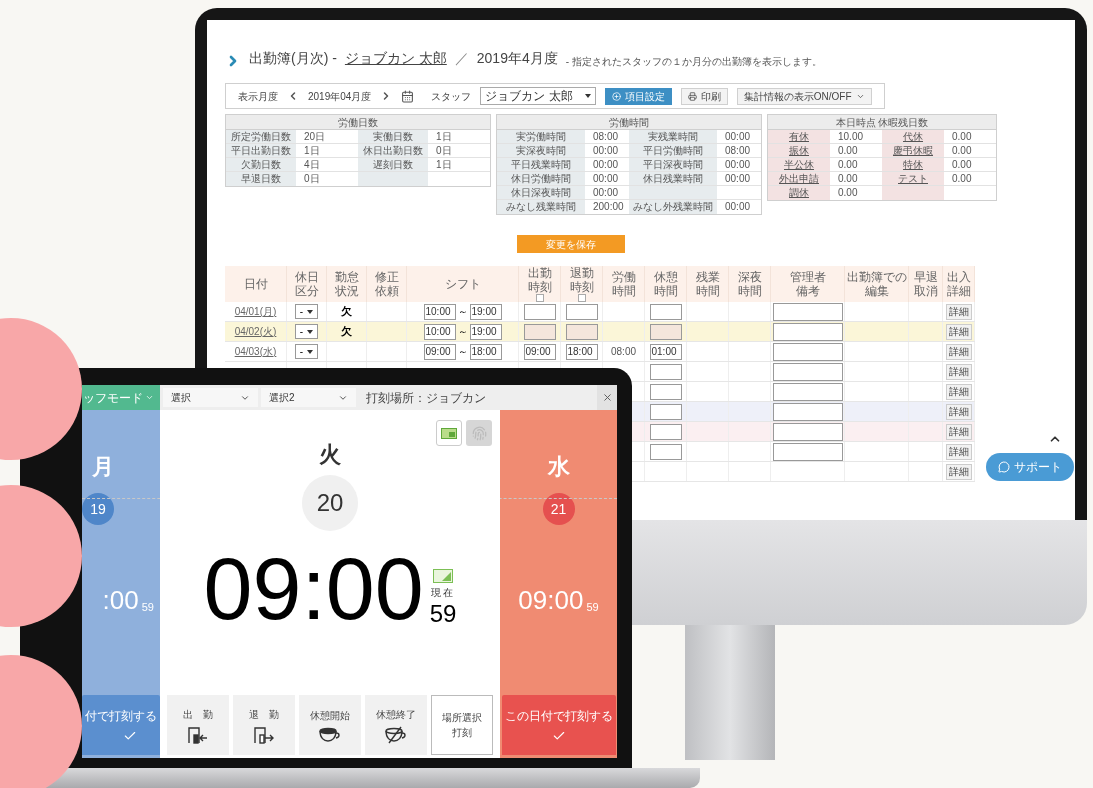 This screenshot has height=788, width=1093. What do you see at coordinates (807, 284) in the screenshot?
I see `column-header: 管理者備考` at bounding box center [807, 284].